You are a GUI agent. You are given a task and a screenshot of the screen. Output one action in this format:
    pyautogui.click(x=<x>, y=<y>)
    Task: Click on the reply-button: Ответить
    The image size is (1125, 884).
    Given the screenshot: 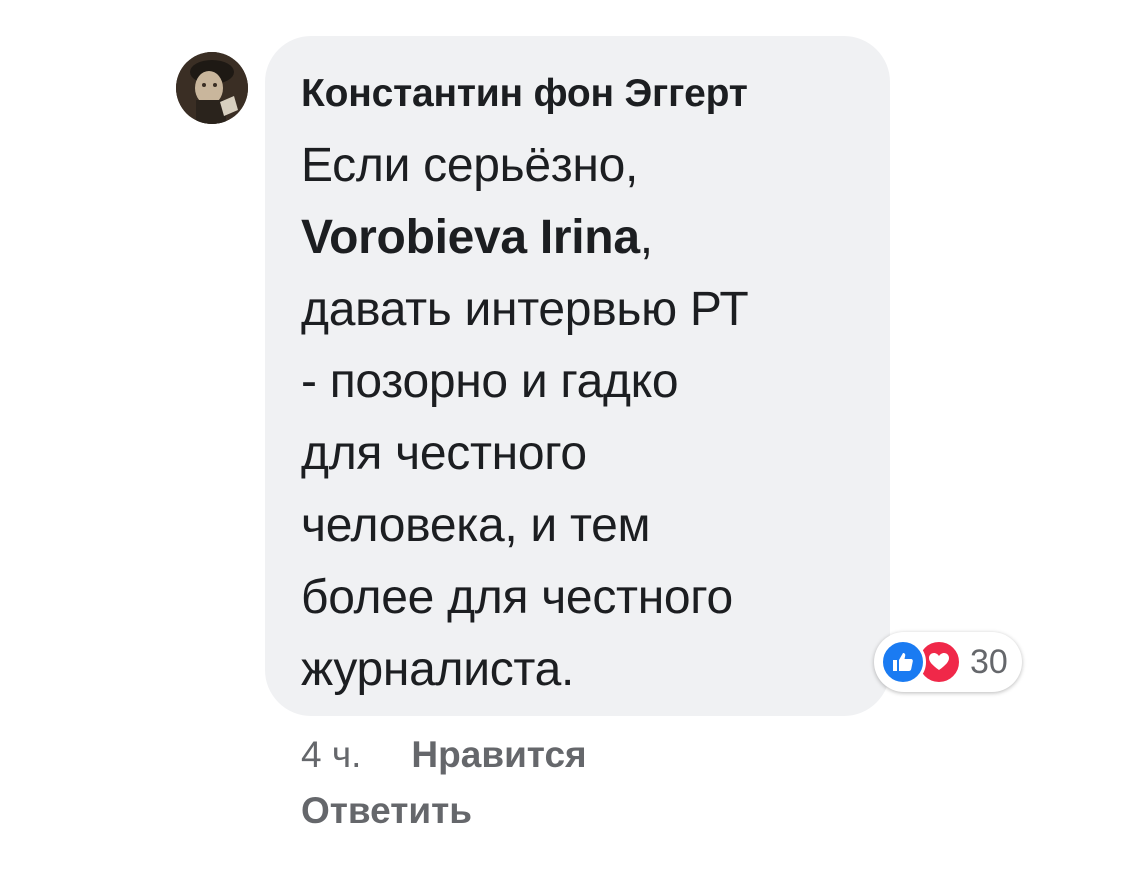 What is the action you would take?
    pyautogui.click(x=386, y=811)
    